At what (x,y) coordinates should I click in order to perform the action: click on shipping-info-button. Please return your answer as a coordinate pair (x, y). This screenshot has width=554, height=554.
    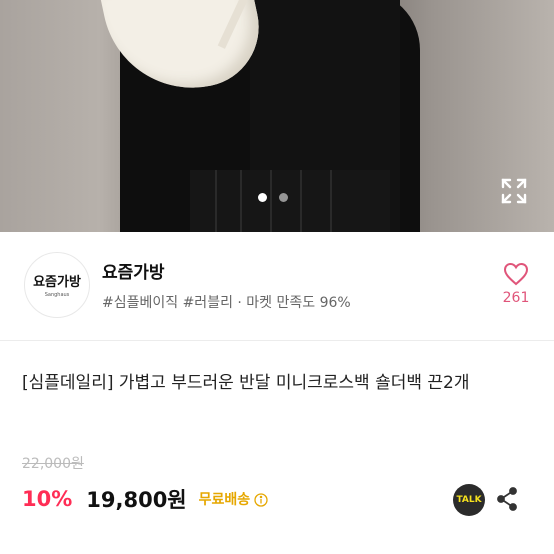
    Looking at the image, I should click on (261, 499).